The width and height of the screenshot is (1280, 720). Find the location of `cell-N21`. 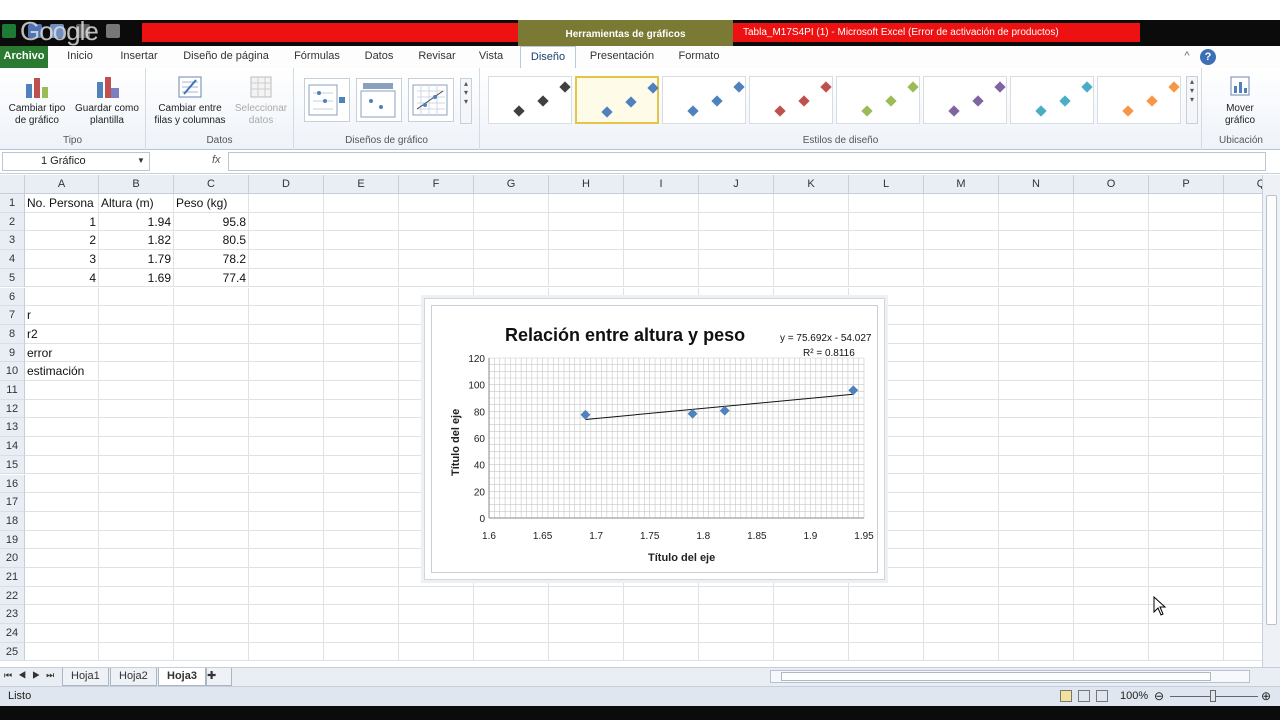

cell-N21 is located at coordinates (1036, 577).